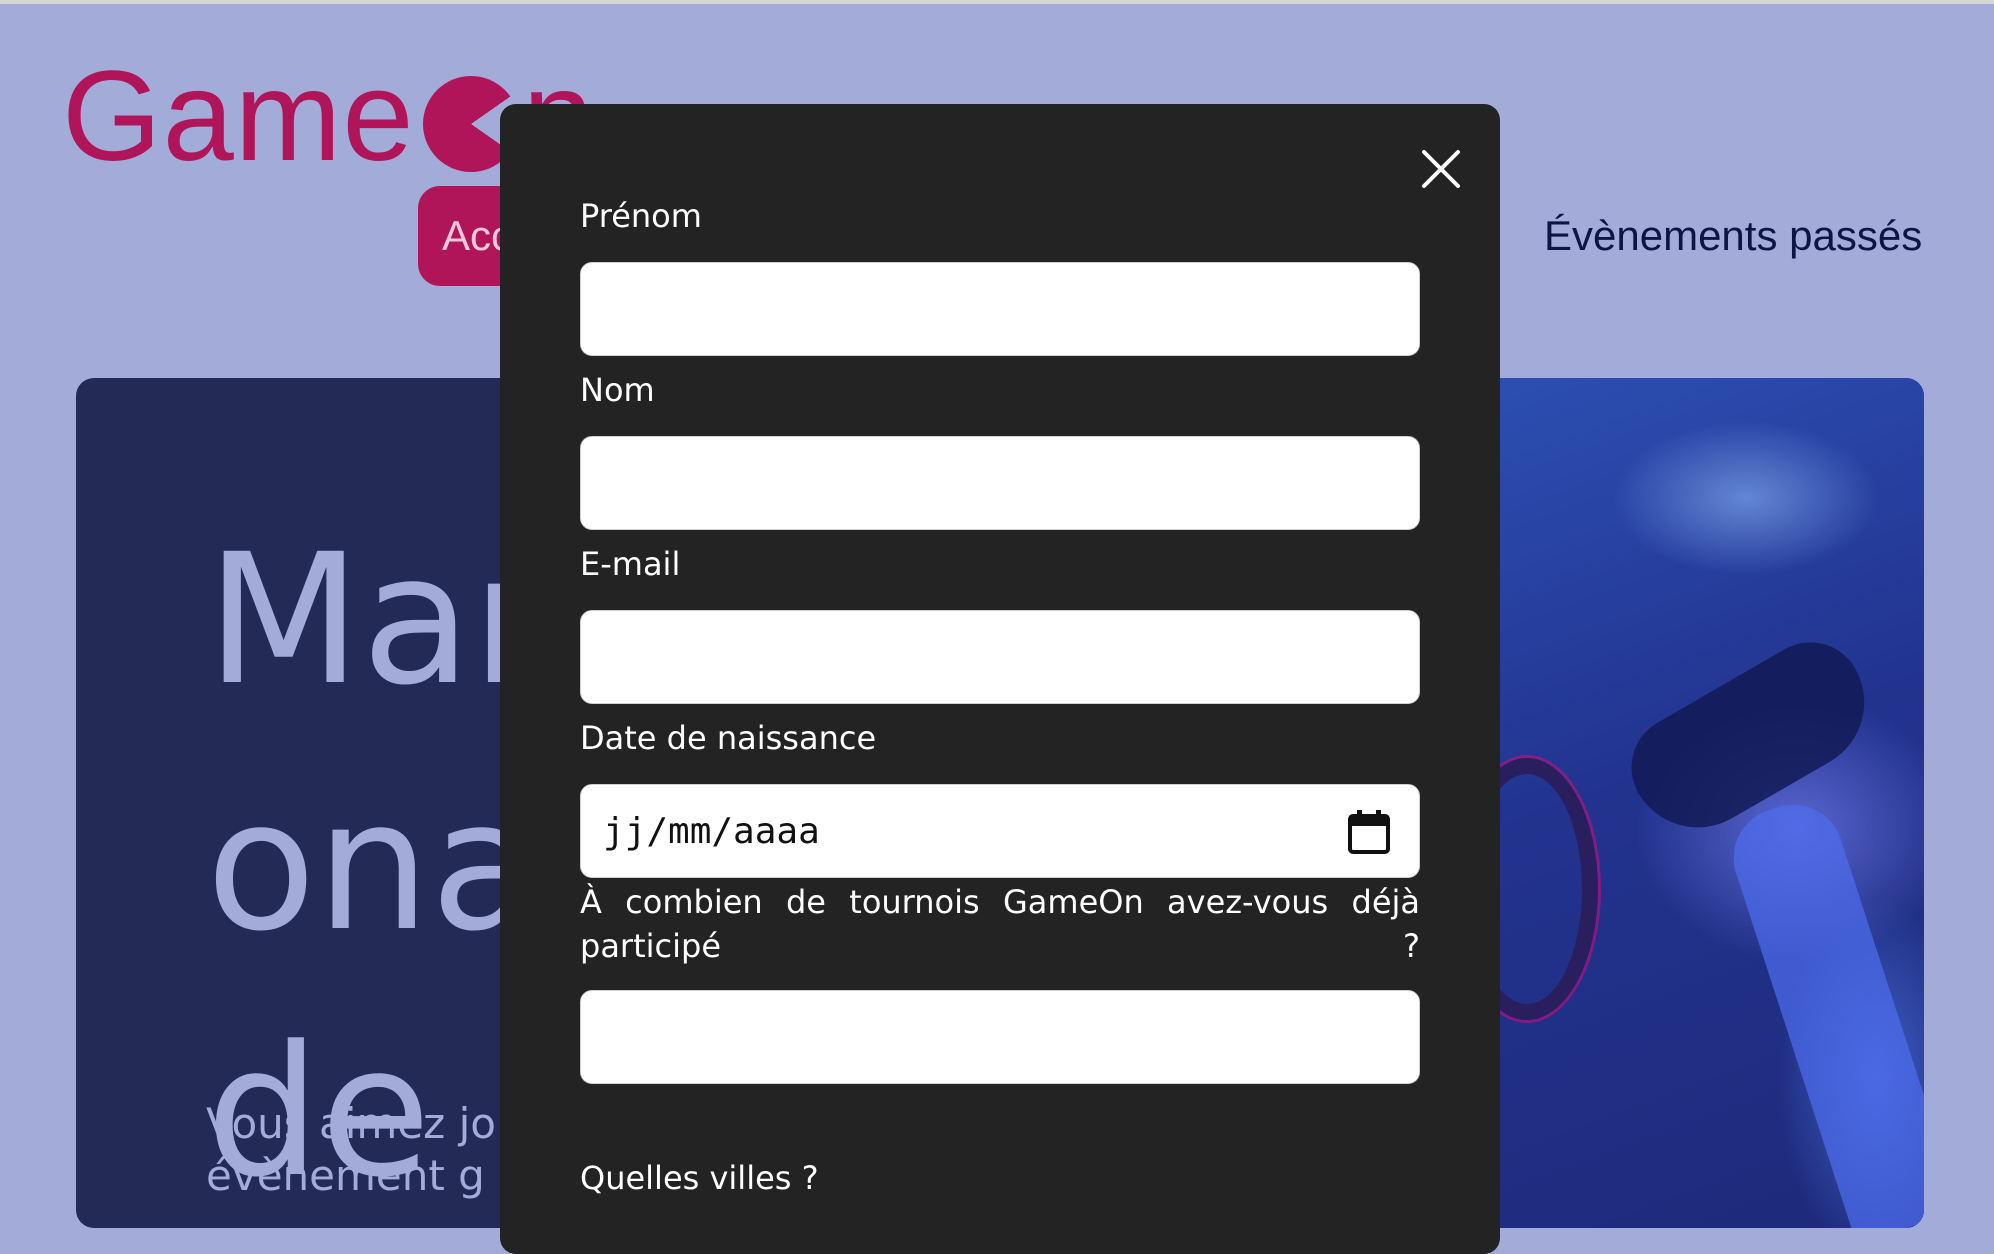 This screenshot has height=1254, width=1994. I want to click on last-name-label: Nom, so click(617, 390).